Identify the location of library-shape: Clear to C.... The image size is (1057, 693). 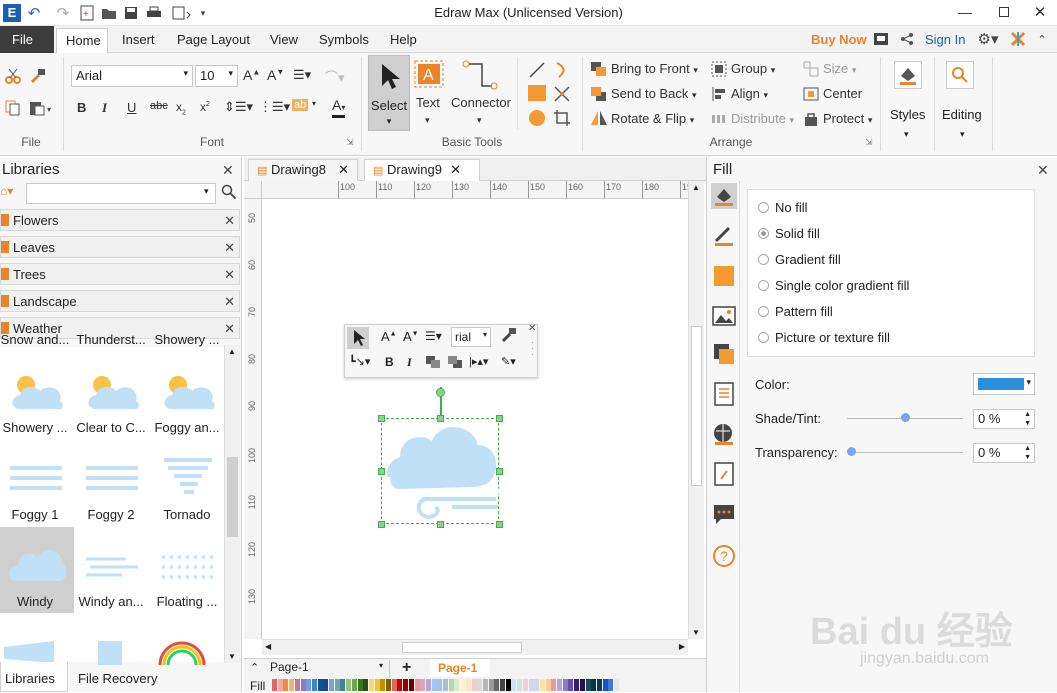
(111, 396).